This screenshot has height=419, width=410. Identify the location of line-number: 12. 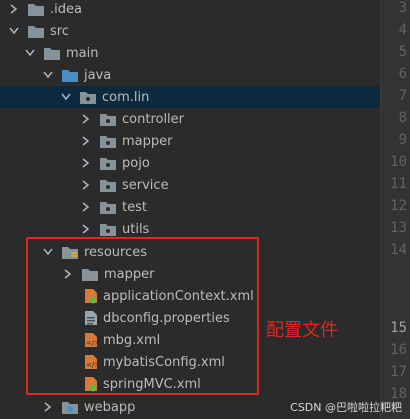
(398, 206).